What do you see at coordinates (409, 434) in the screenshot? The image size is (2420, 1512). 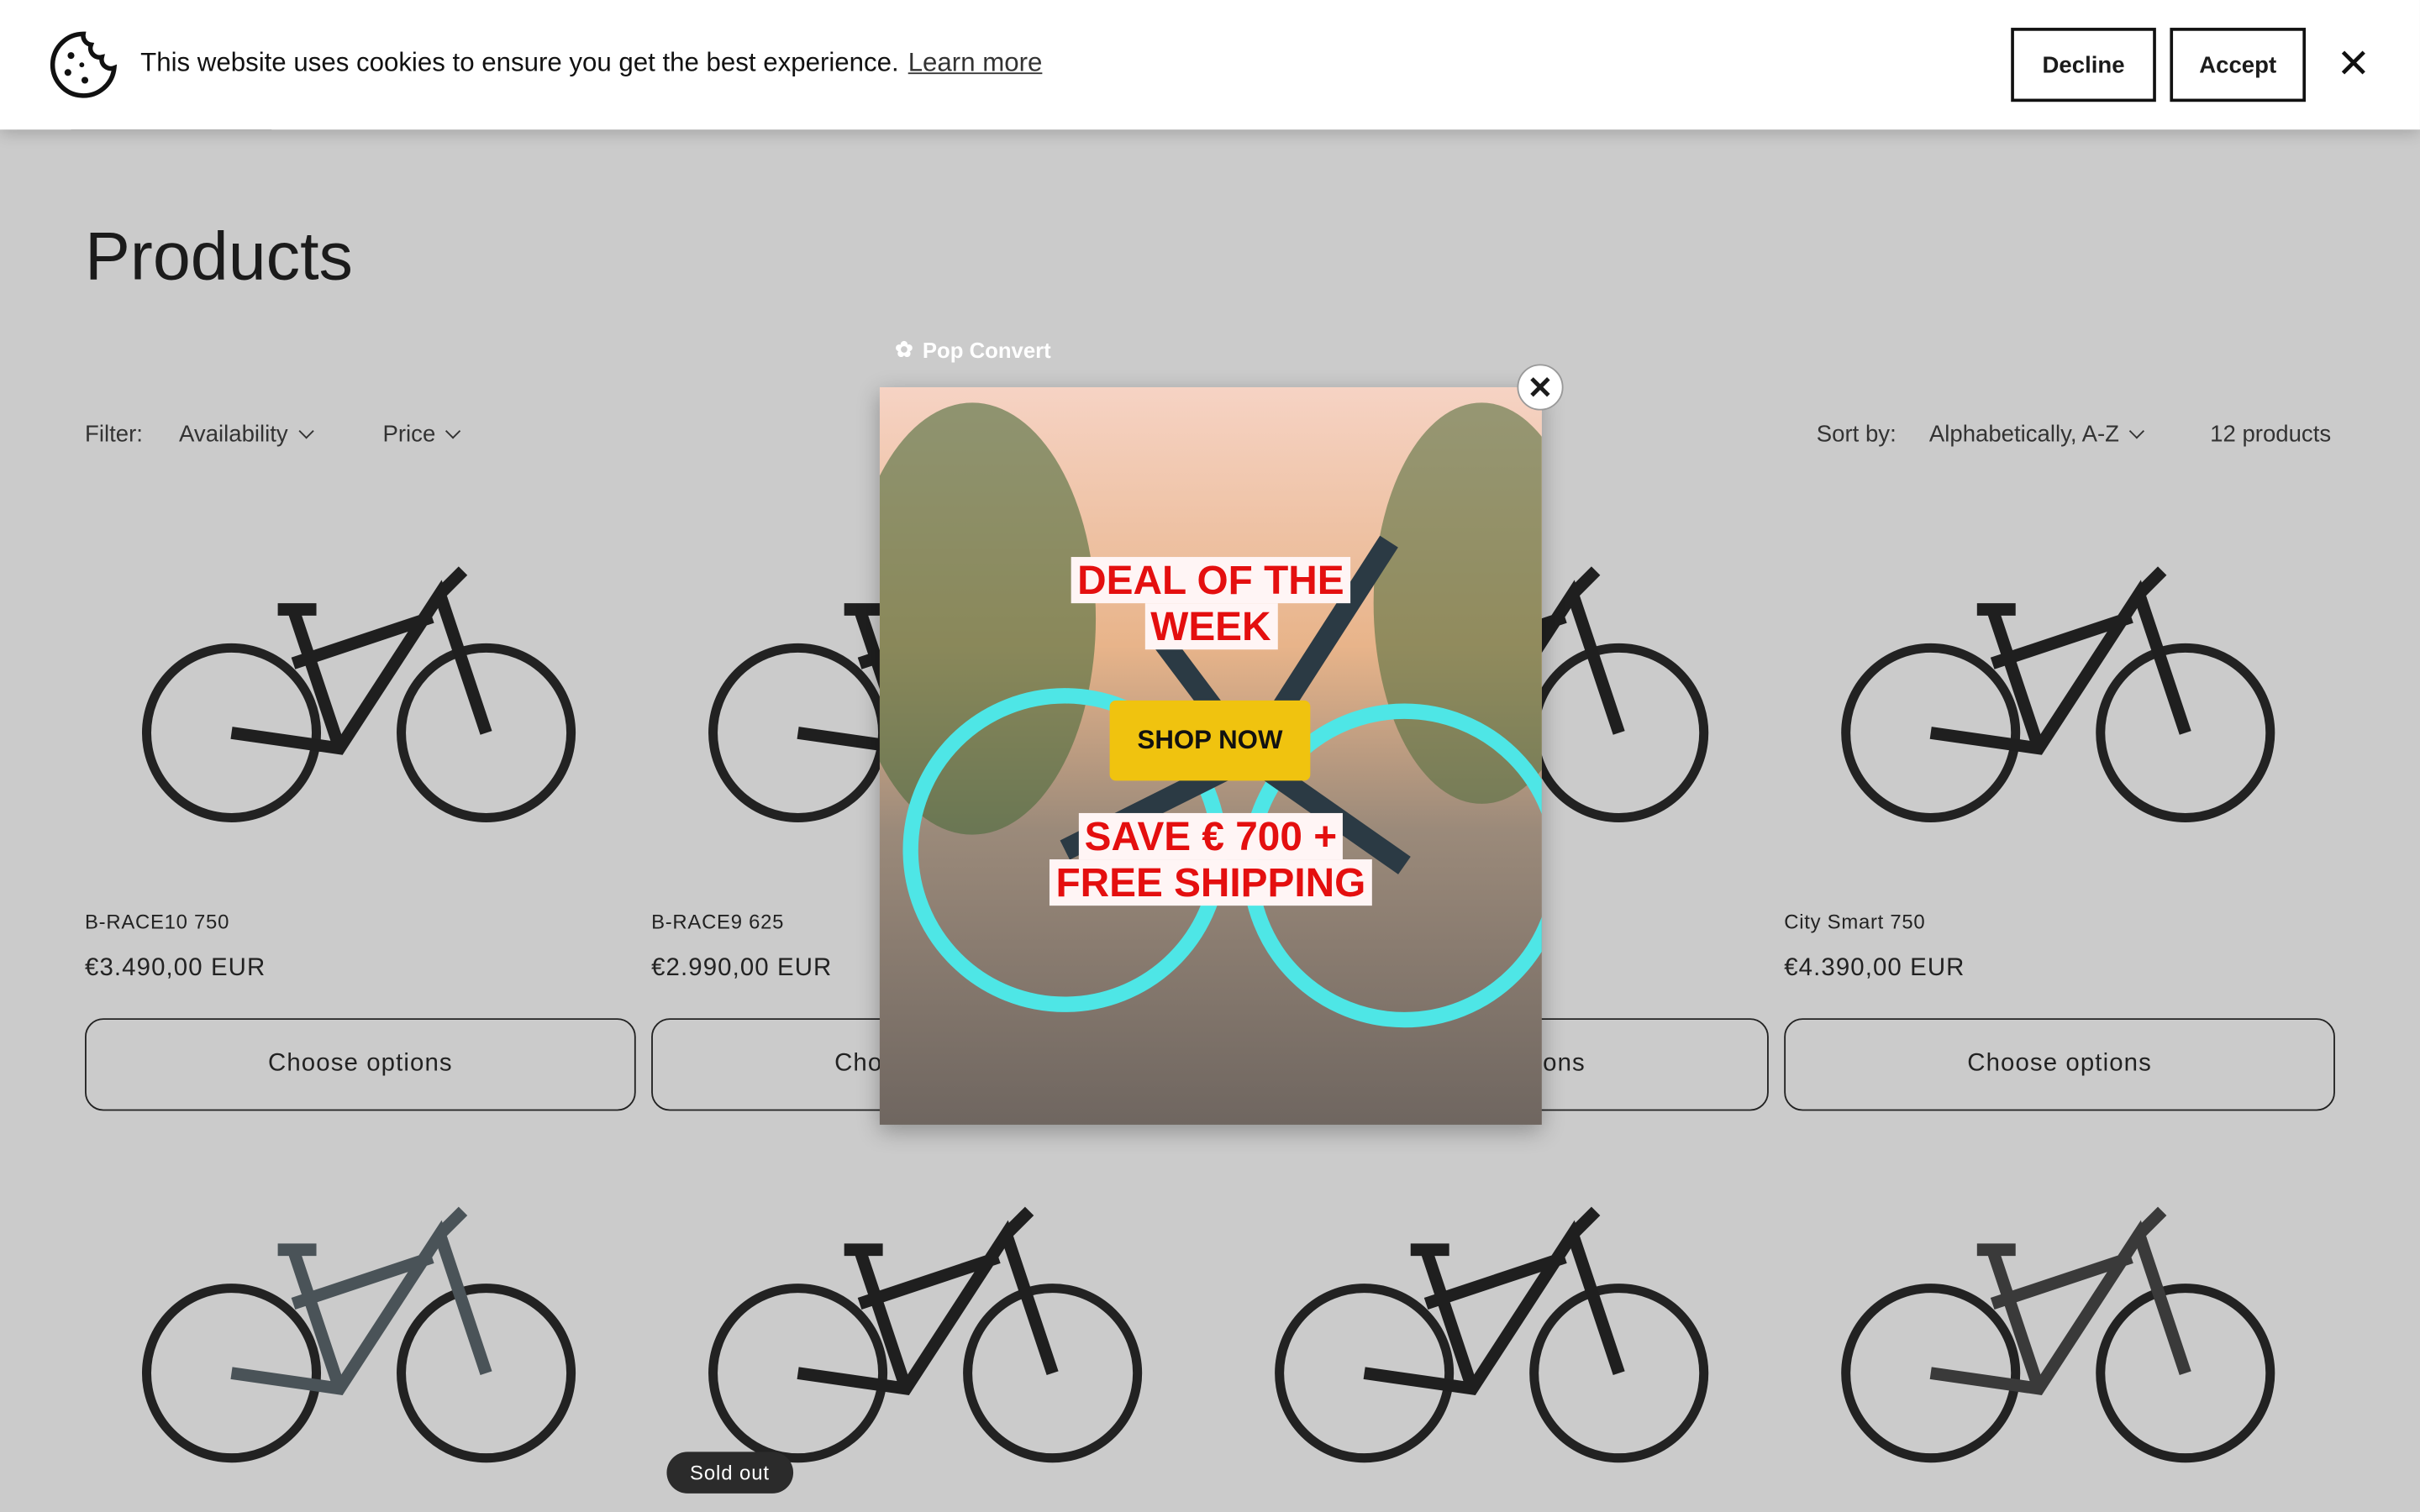 I see `price-label: Price` at bounding box center [409, 434].